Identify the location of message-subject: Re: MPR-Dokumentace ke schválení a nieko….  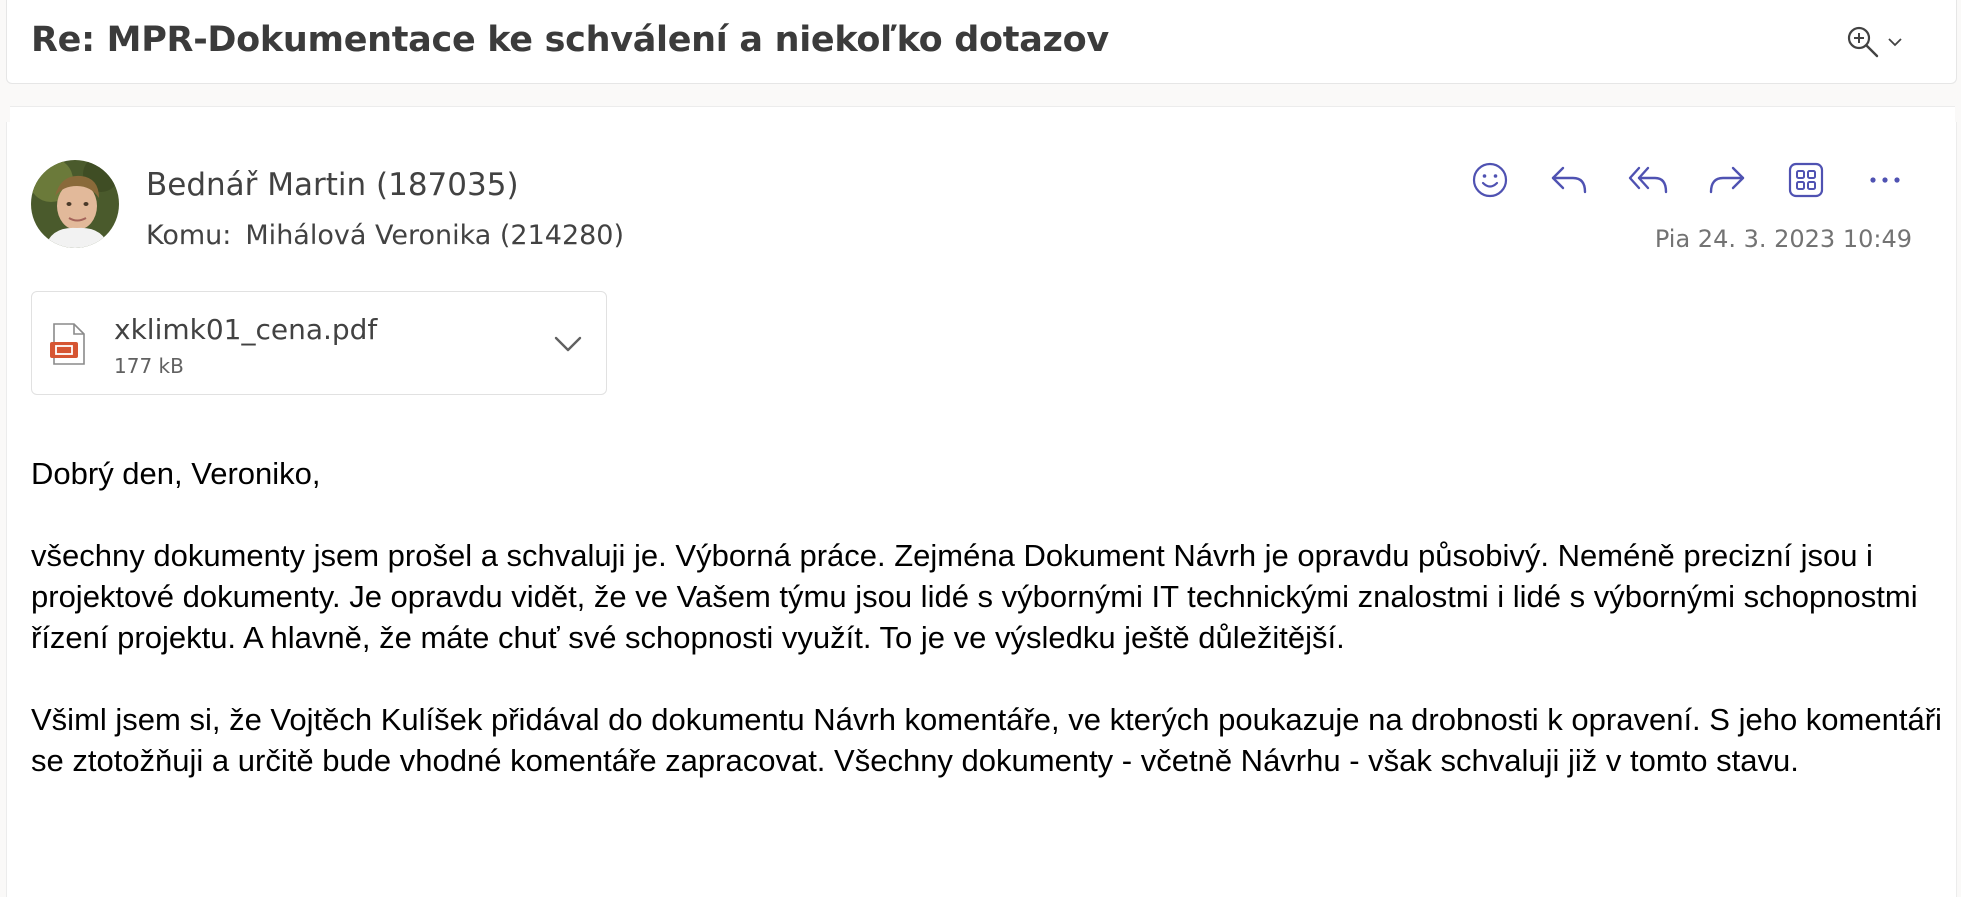
(570, 40).